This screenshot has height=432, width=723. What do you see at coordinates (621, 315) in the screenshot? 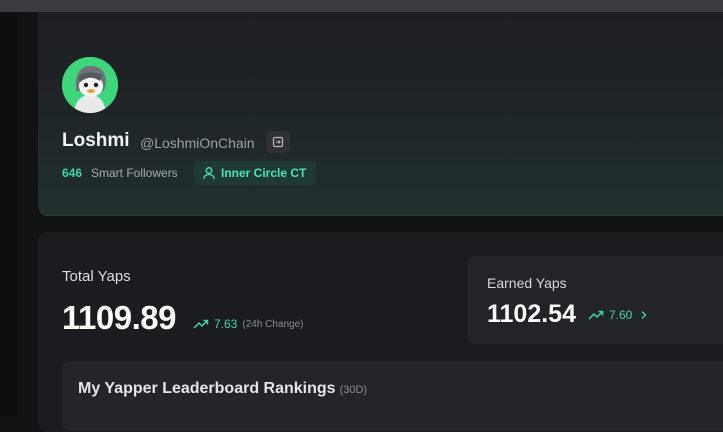
I see `earned-yaps-change: 7.60` at bounding box center [621, 315].